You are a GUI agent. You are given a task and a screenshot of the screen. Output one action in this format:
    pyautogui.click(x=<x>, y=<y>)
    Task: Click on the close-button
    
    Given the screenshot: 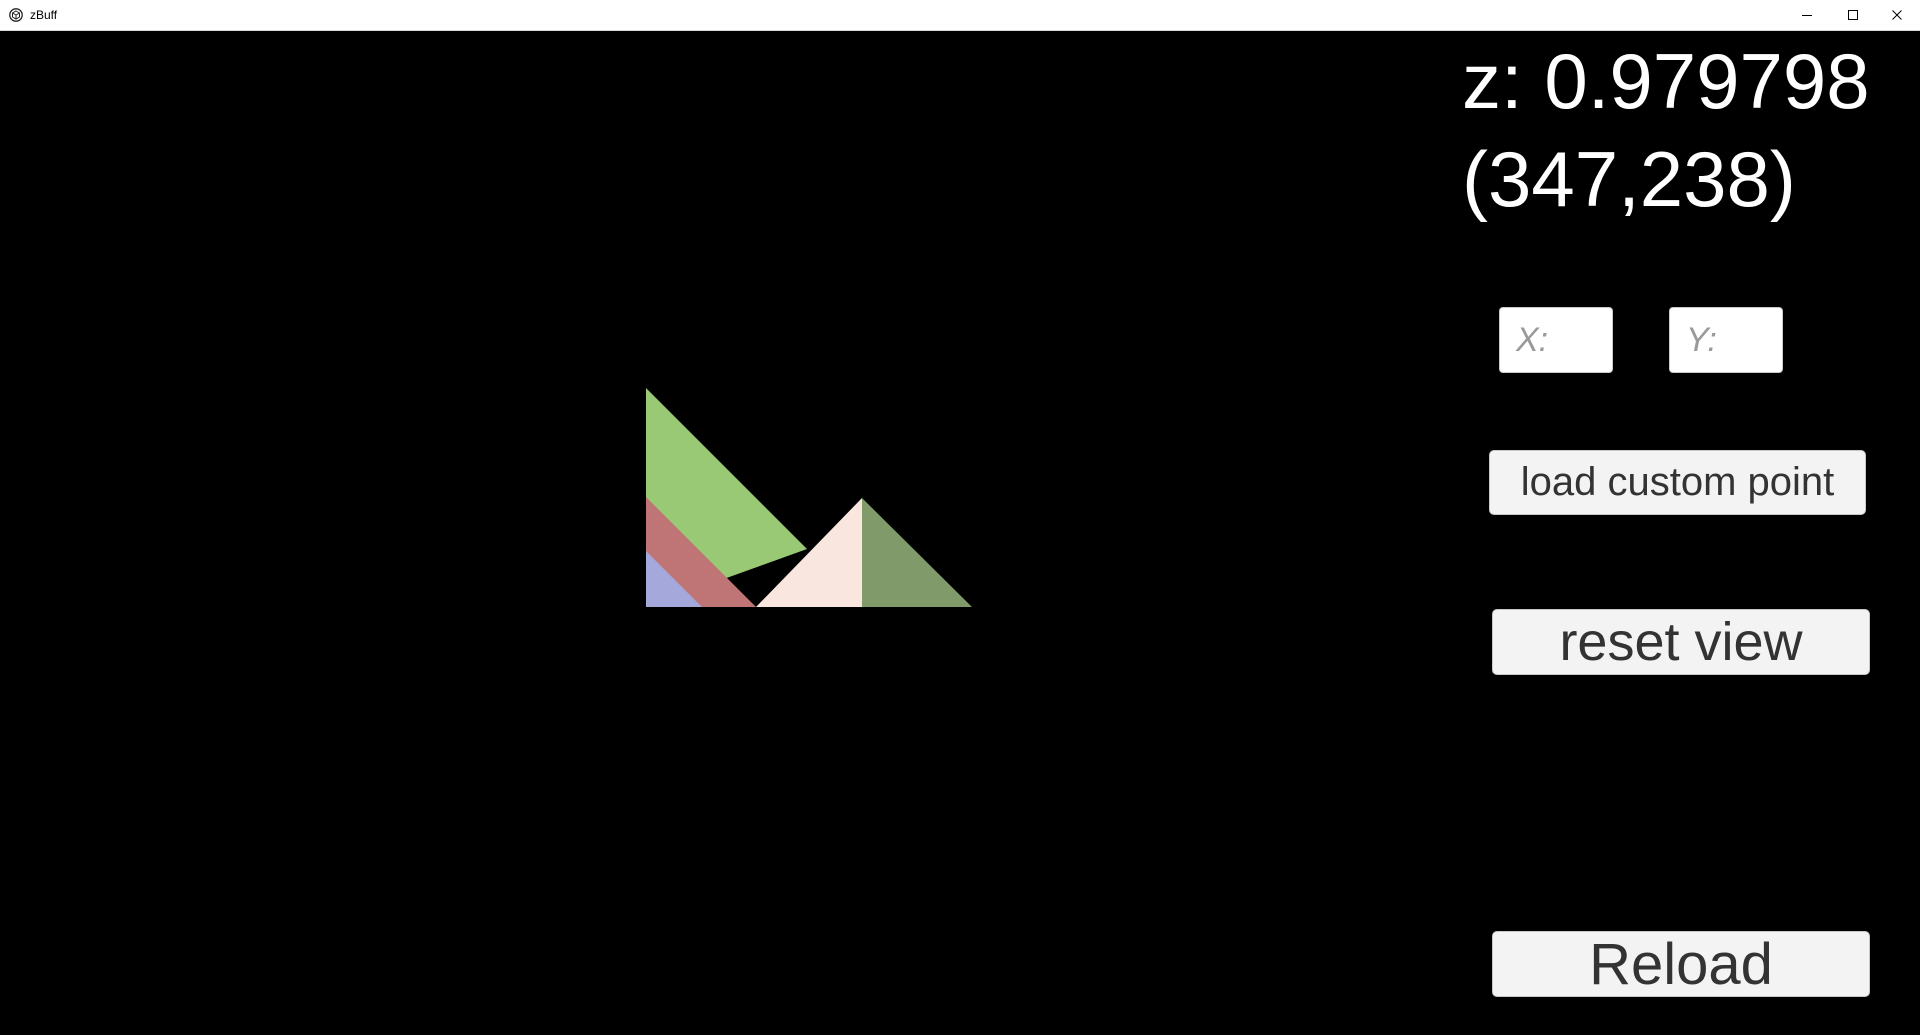 What is the action you would take?
    pyautogui.click(x=1897, y=15)
    